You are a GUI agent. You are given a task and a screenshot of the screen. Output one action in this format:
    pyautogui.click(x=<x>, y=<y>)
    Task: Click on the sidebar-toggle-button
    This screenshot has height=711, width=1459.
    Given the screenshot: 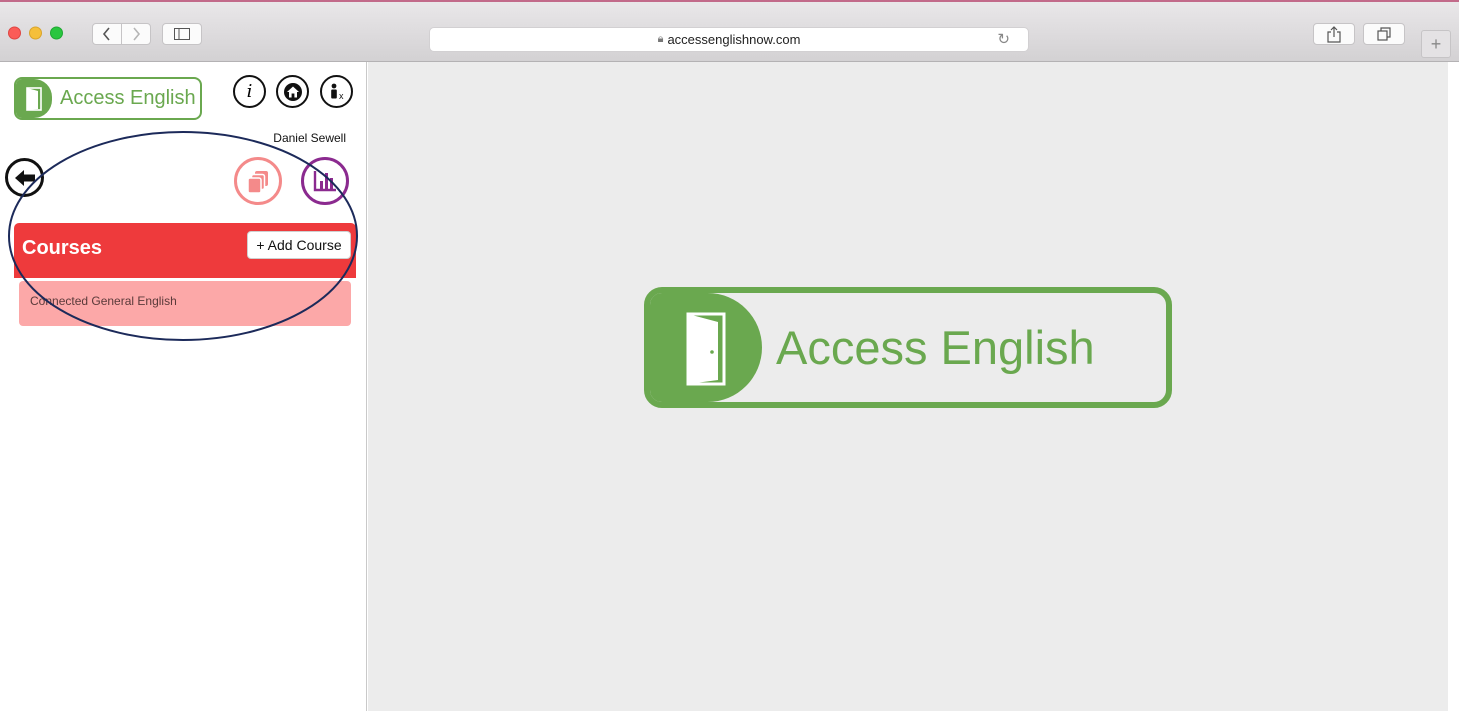 What is the action you would take?
    pyautogui.click(x=182, y=34)
    